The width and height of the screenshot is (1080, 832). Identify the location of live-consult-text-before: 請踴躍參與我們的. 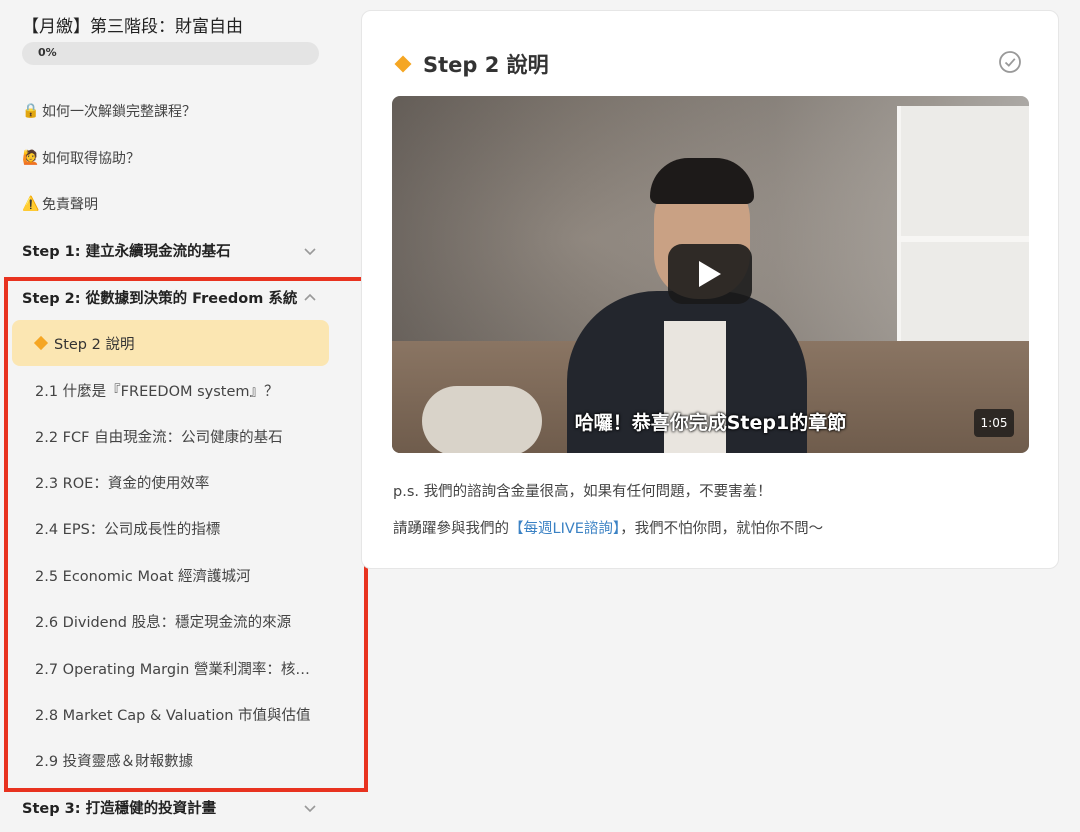
(451, 529).